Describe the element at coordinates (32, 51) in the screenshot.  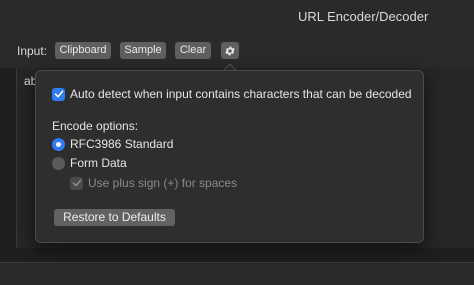
I see `input-label: Input:` at that location.